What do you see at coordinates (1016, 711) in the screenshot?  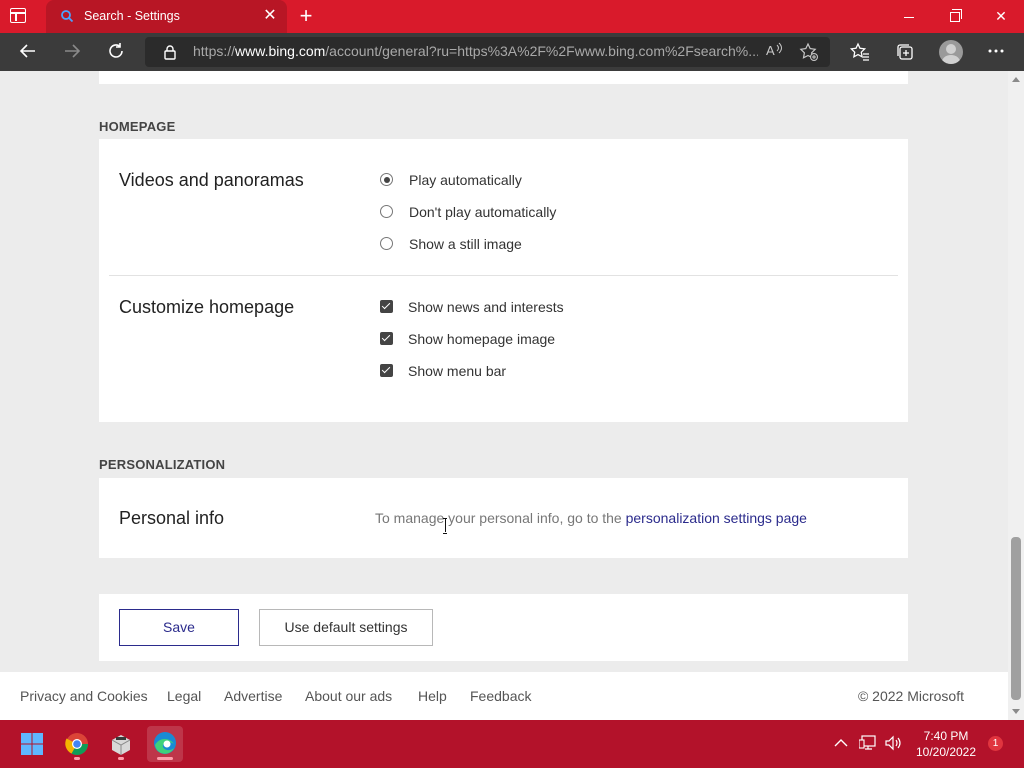 I see `scroll-down-icon` at bounding box center [1016, 711].